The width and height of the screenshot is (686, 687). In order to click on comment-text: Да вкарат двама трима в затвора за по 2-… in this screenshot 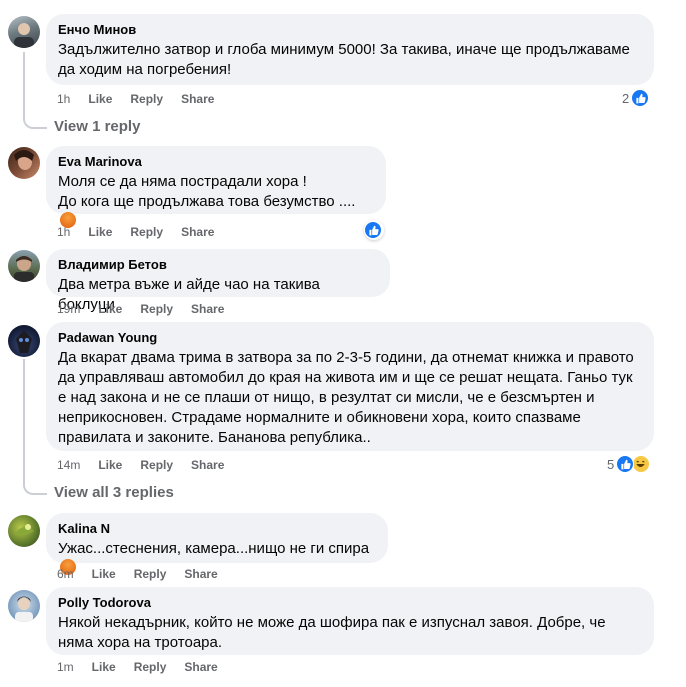, I will do `click(346, 397)`.